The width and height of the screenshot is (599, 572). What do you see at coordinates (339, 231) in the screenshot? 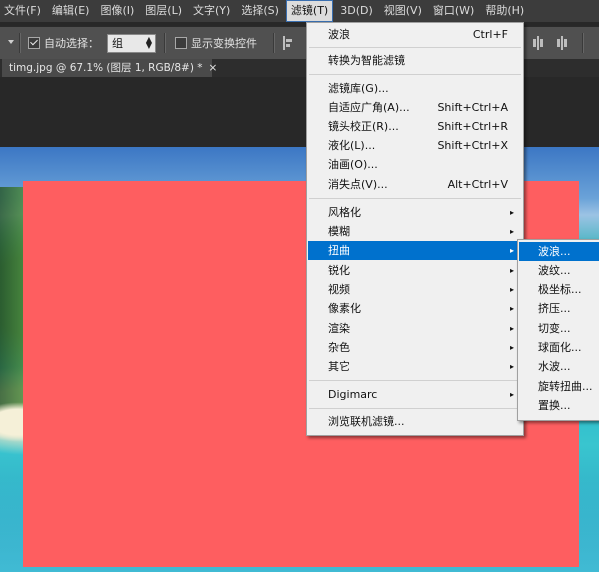
I see `menu-item-label: 模糊` at bounding box center [339, 231].